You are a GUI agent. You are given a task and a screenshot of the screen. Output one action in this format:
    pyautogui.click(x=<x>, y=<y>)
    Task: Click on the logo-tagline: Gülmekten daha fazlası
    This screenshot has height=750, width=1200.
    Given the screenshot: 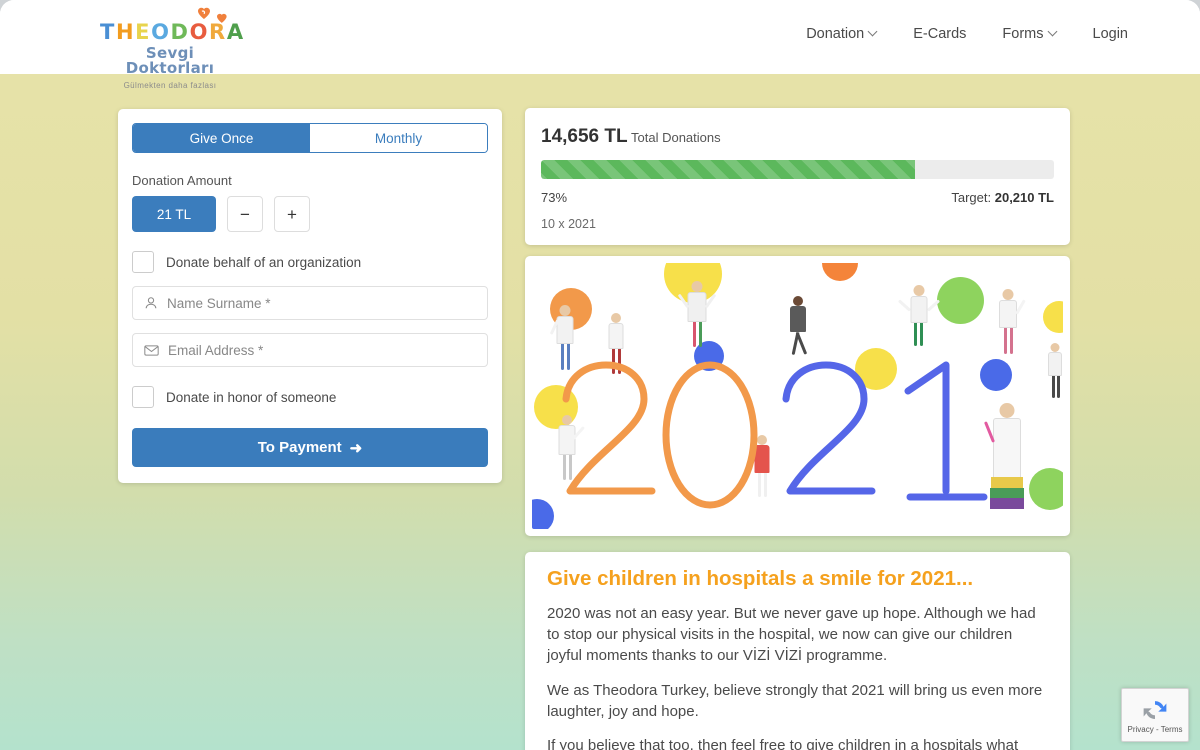 What is the action you would take?
    pyautogui.click(x=170, y=85)
    